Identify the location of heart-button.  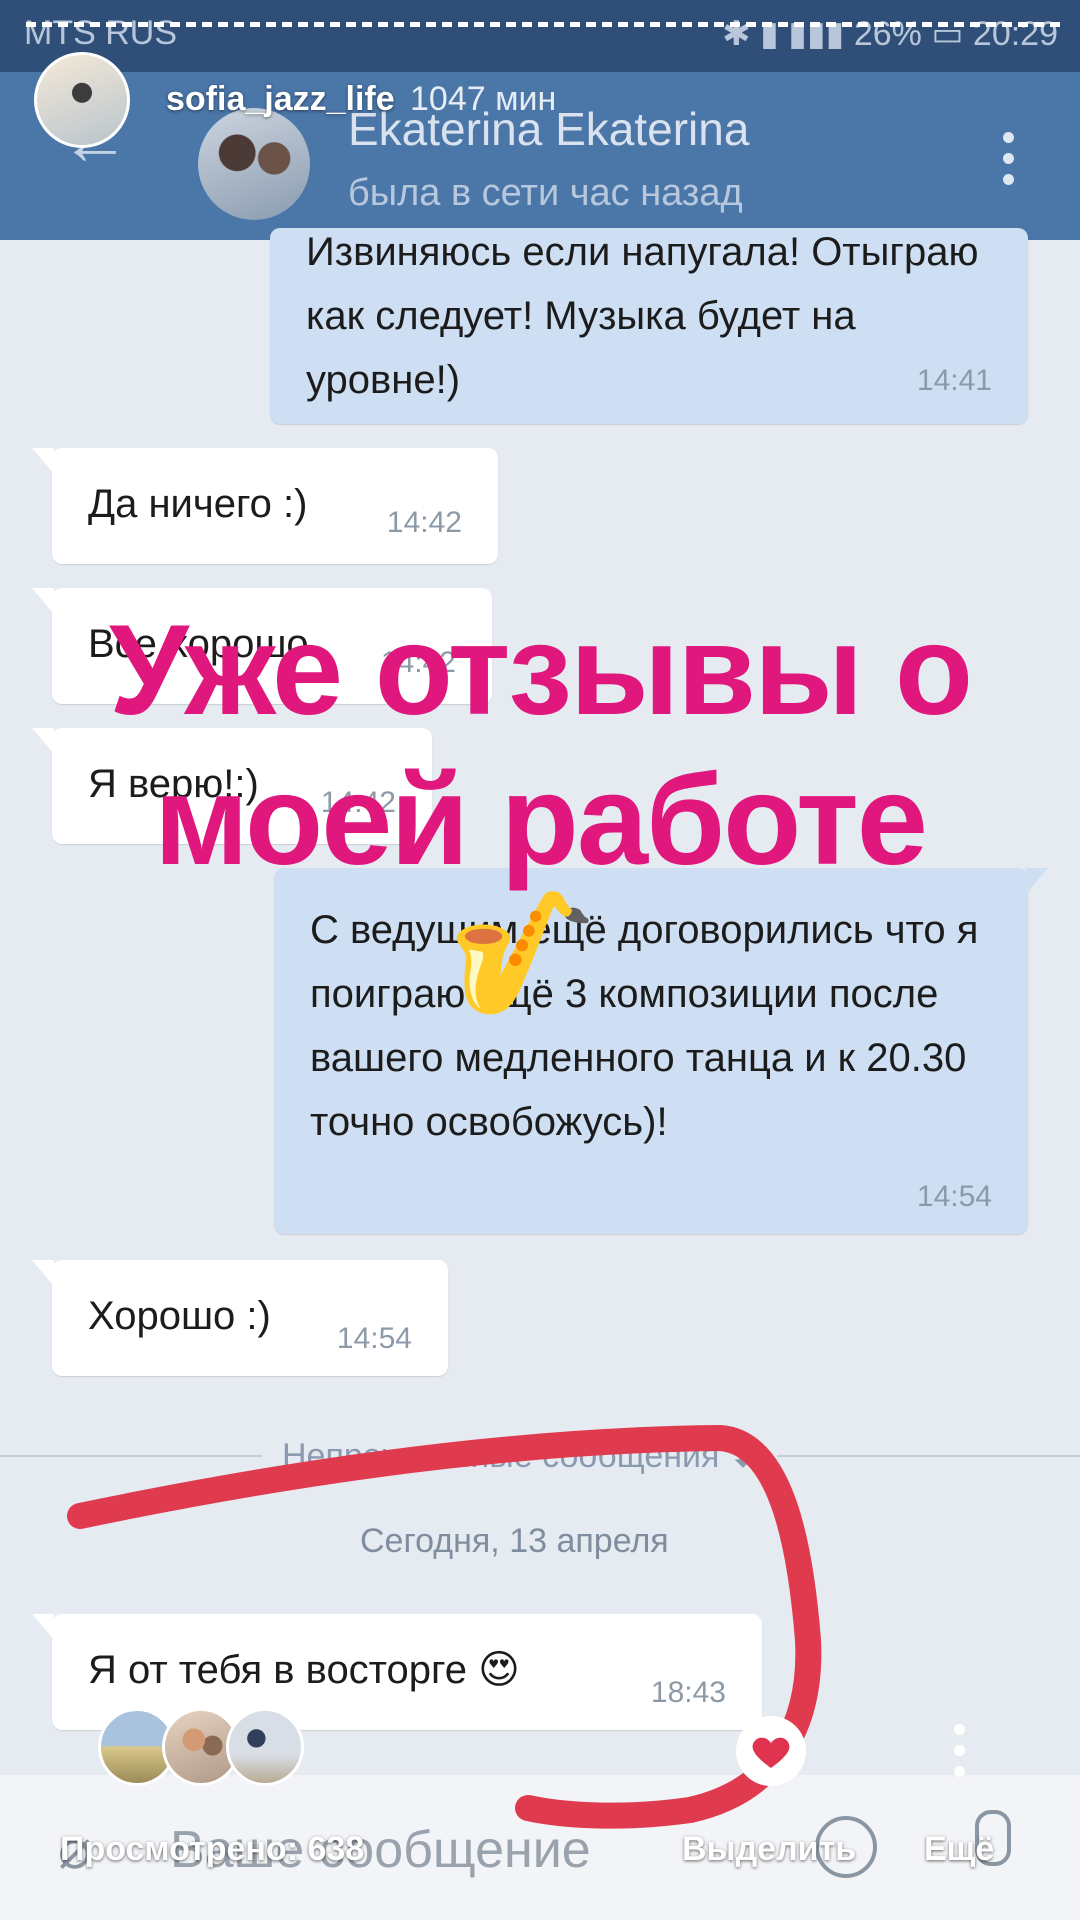
(771, 1751).